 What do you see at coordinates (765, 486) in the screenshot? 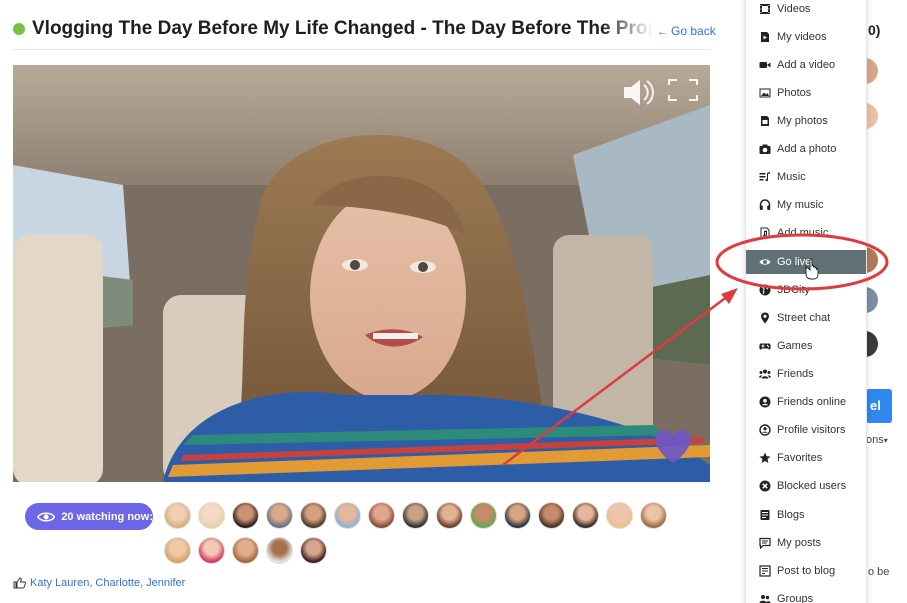
I see `block-icon` at bounding box center [765, 486].